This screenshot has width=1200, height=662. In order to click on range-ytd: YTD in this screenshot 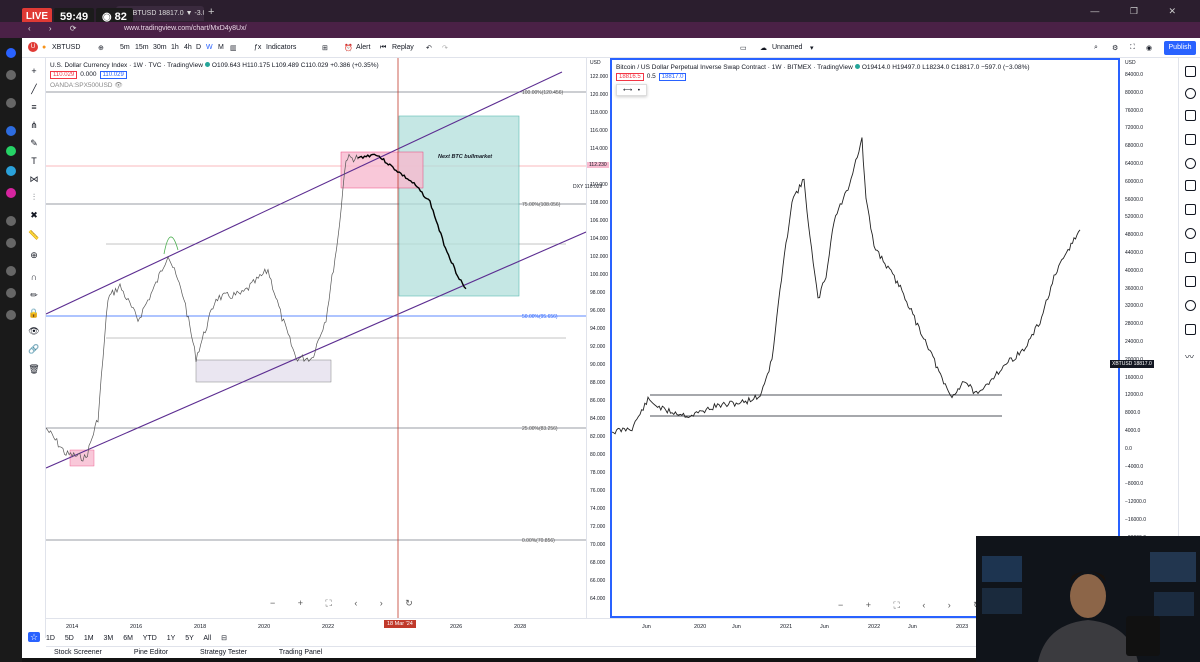, I will do `click(150, 638)`.